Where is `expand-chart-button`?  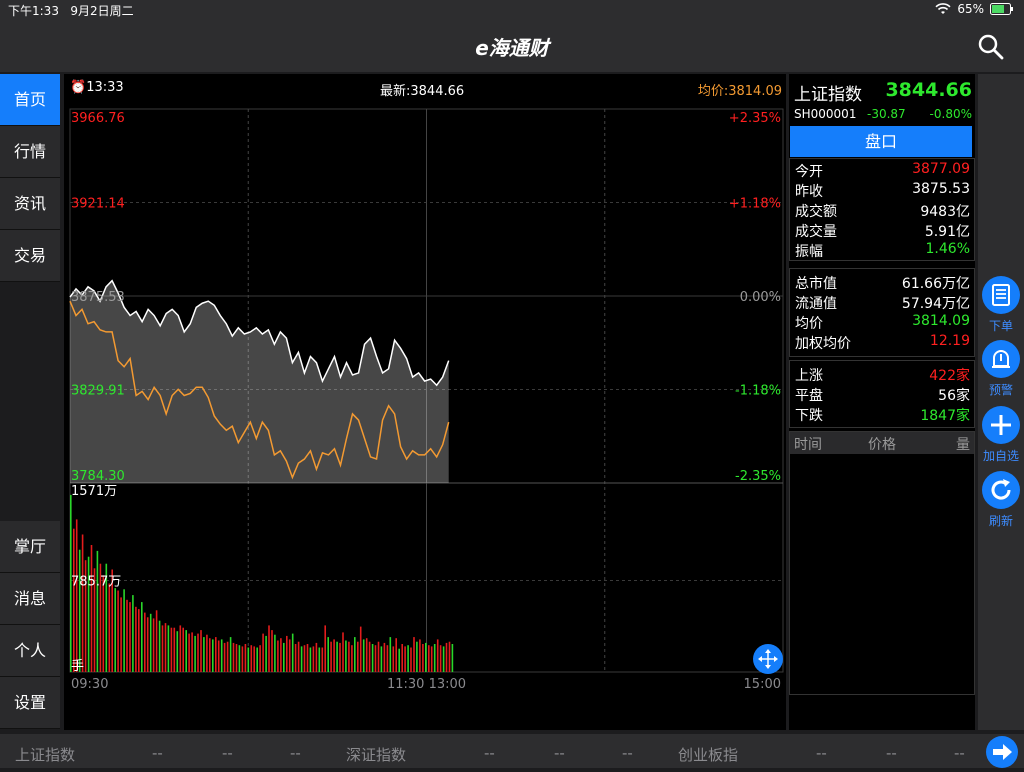
expand-chart-button is located at coordinates (768, 659).